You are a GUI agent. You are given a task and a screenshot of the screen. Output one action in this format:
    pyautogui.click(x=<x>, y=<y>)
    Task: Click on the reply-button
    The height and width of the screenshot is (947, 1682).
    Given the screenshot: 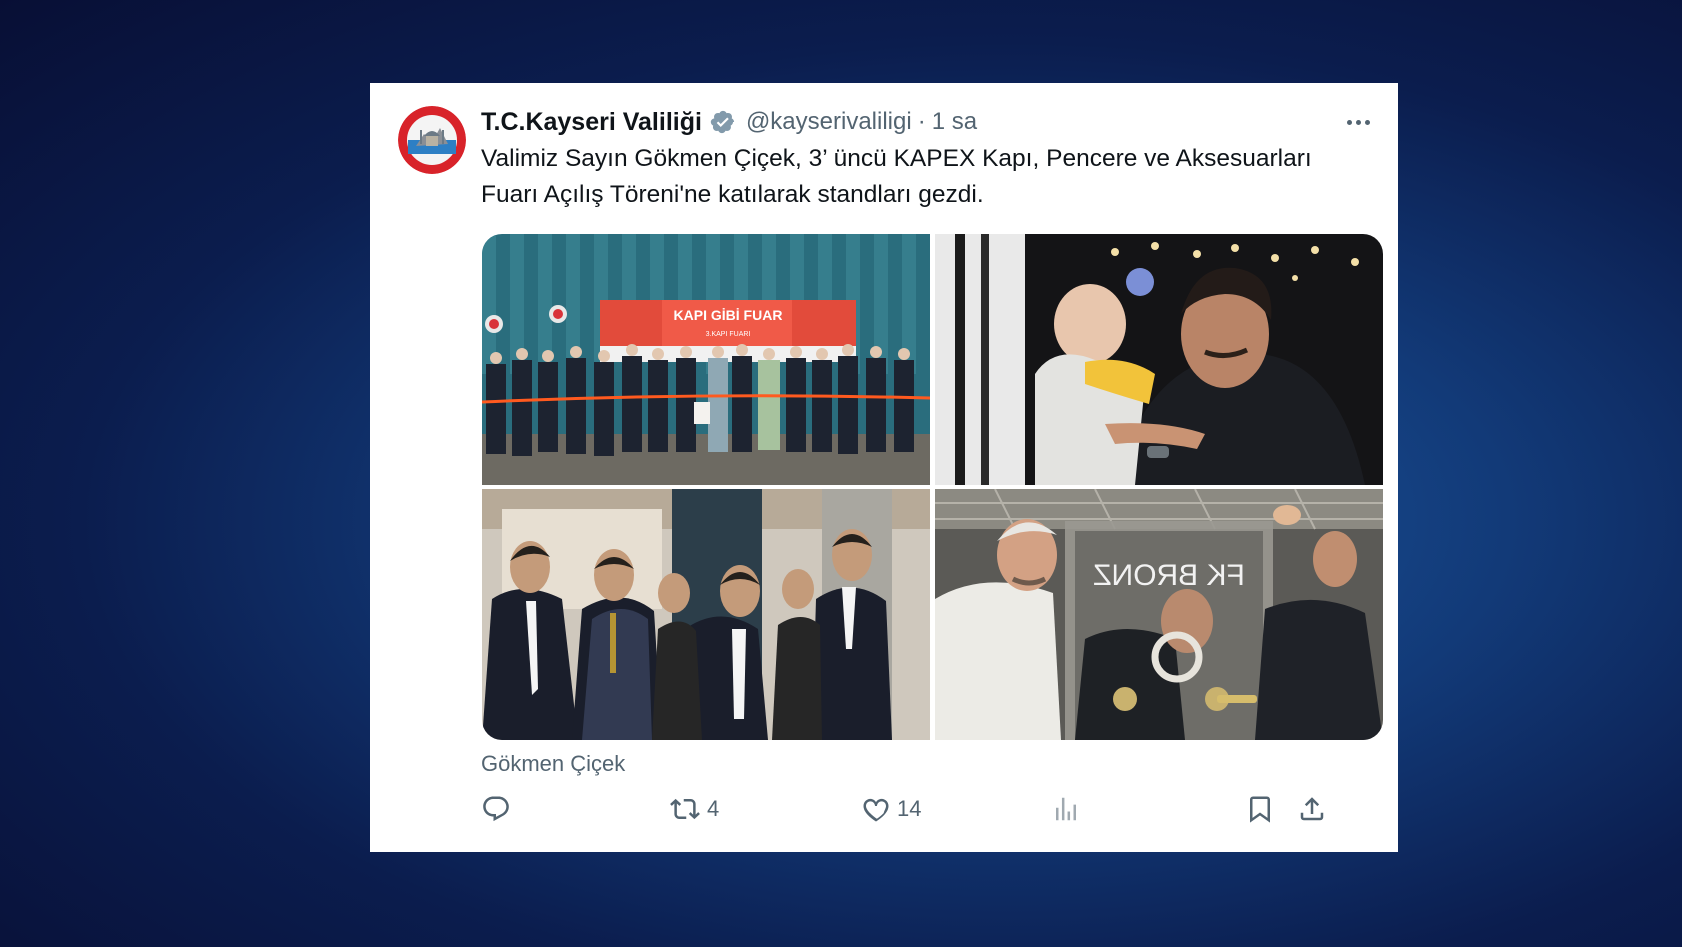 What is the action you would take?
    pyautogui.click(x=499, y=809)
    